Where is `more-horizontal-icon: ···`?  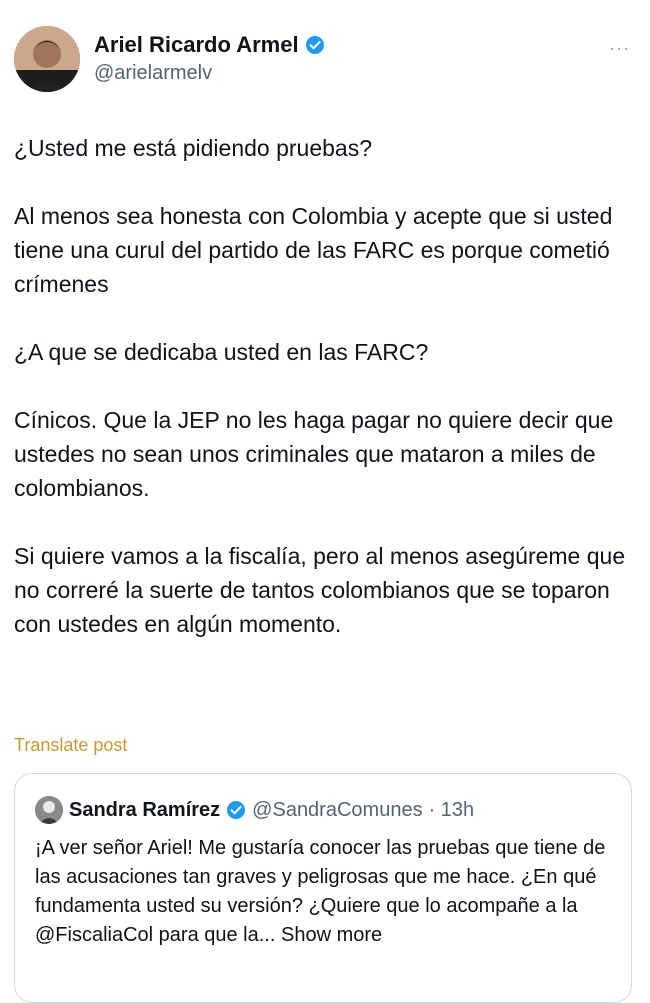 more-horizontal-icon: ··· is located at coordinates (619, 48).